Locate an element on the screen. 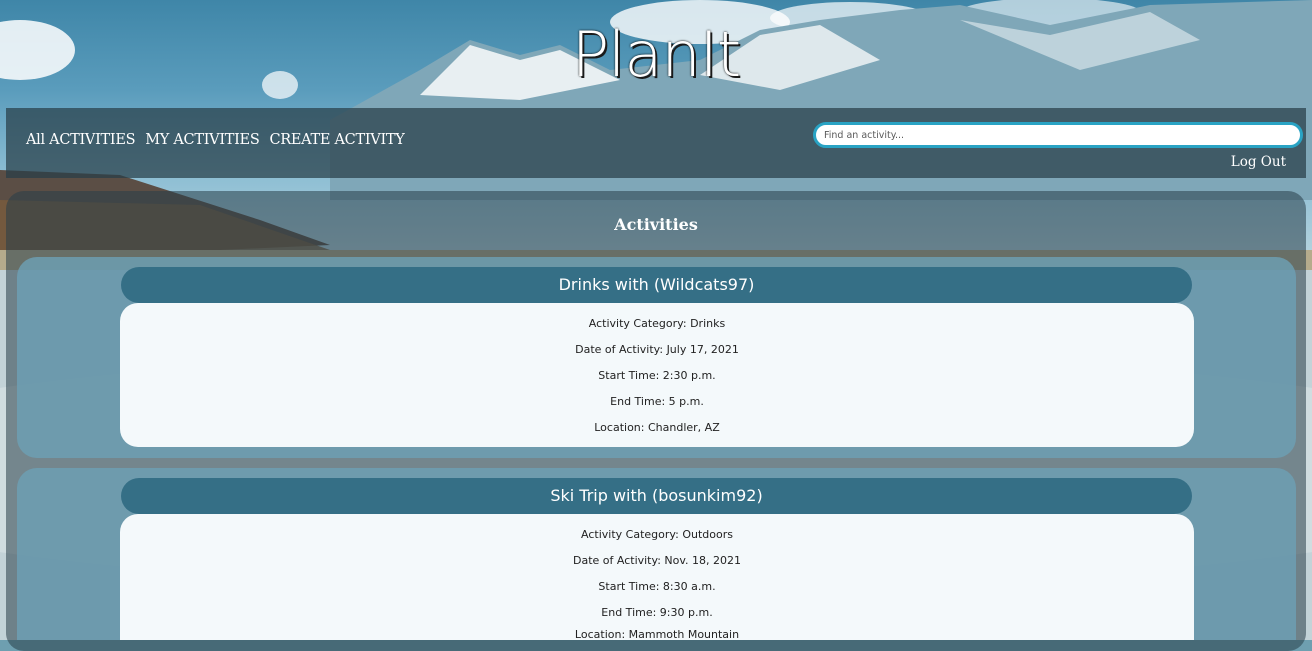 The image size is (1312, 651). activity-card-title: Ski Trip with (bosunkim92) is located at coordinates (656, 496).